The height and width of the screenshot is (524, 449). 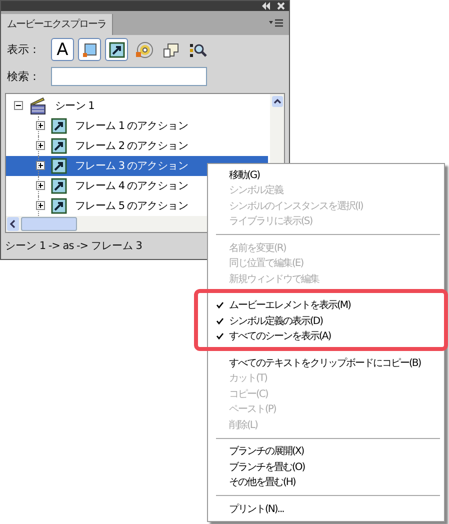 I want to click on menu-item-label: その他を畳む(H), so click(x=262, y=483).